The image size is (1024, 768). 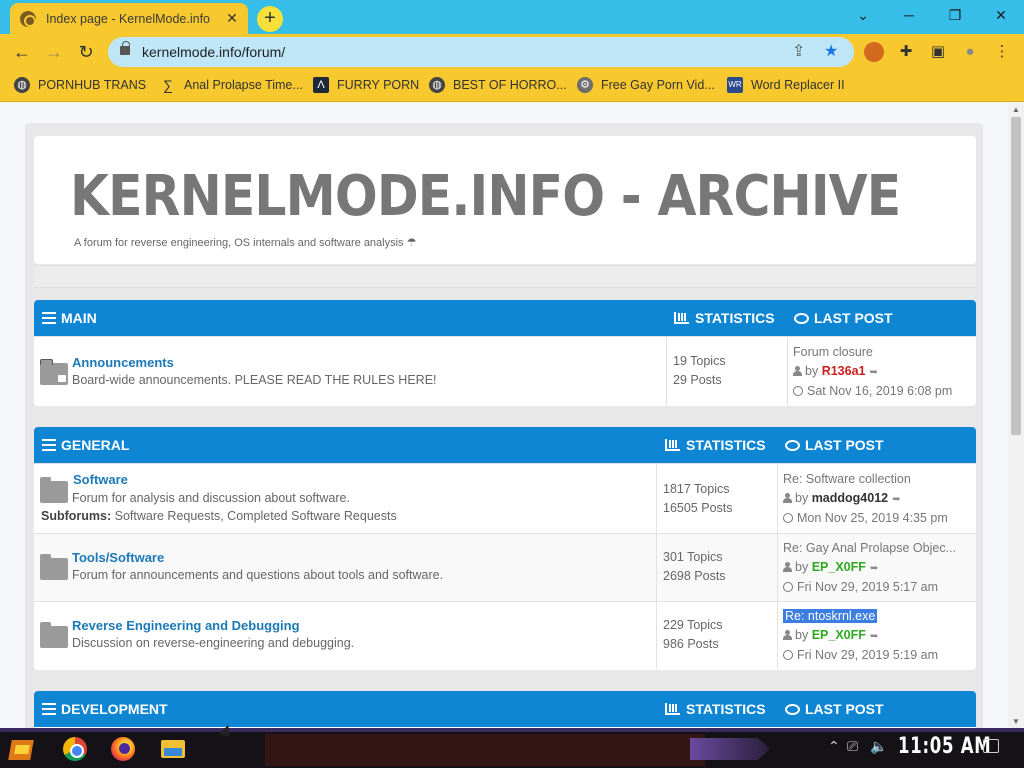 What do you see at coordinates (852, 746) in the screenshot?
I see `network-icon: ⎚` at bounding box center [852, 746].